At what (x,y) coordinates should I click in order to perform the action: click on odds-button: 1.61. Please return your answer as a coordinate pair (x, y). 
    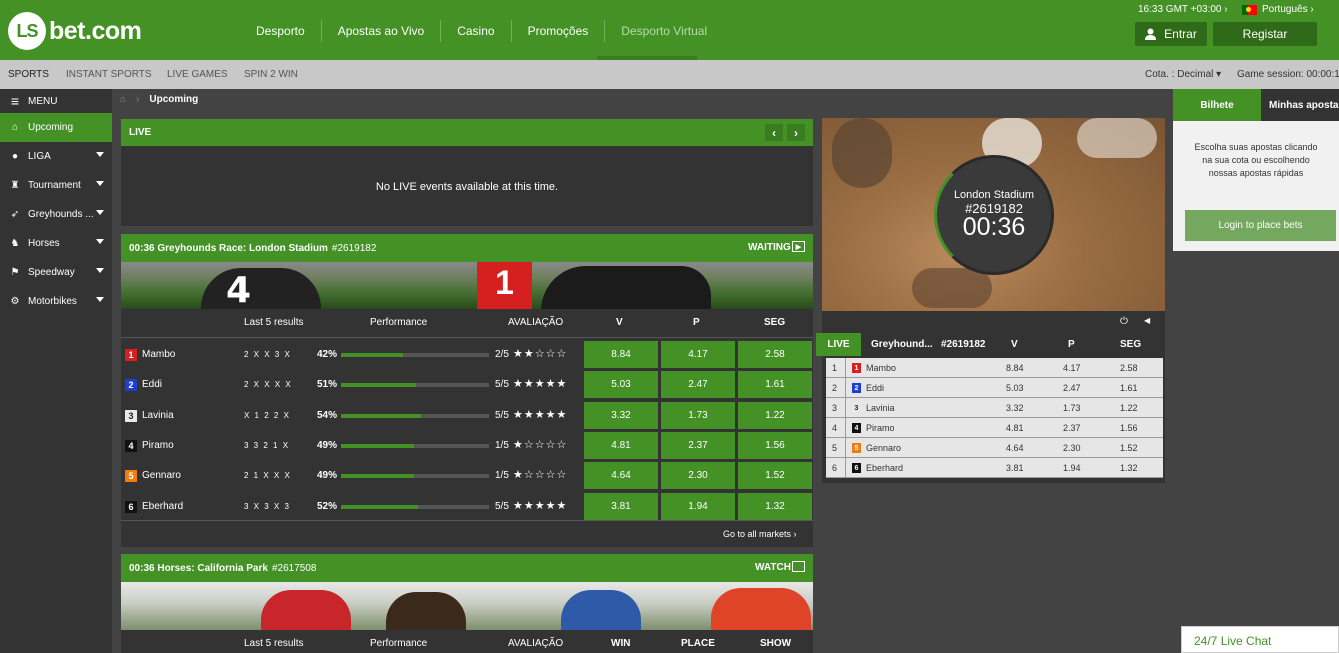
    Looking at the image, I should click on (775, 385).